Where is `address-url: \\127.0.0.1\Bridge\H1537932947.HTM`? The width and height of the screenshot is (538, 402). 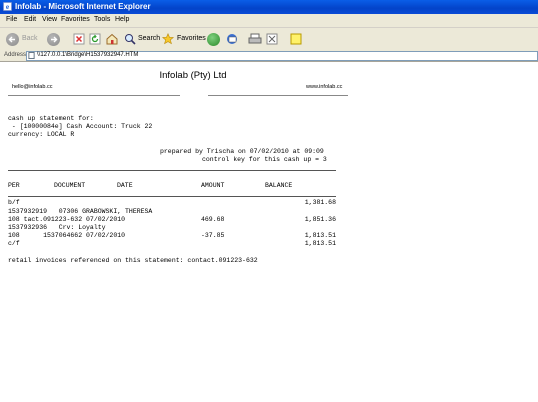 address-url: \\127.0.0.1\Bridge\H1537932947.HTM is located at coordinates (88, 55).